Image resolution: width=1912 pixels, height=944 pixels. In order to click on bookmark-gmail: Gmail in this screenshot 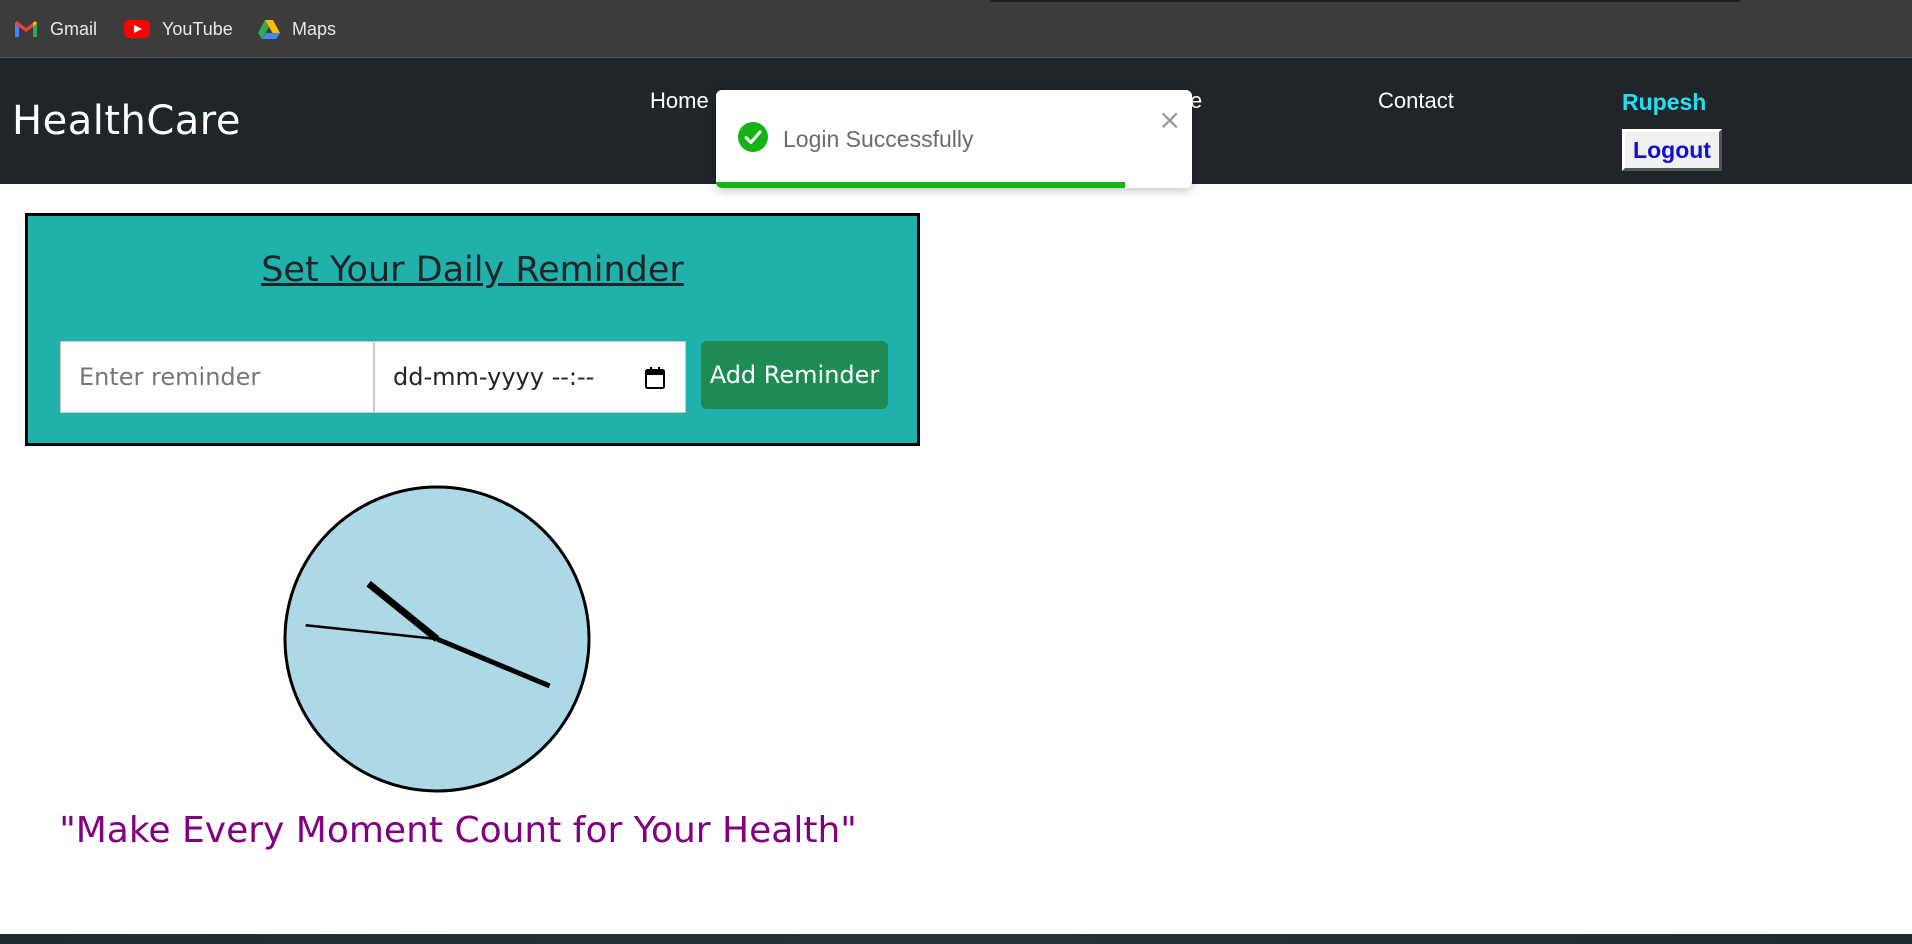, I will do `click(55, 29)`.